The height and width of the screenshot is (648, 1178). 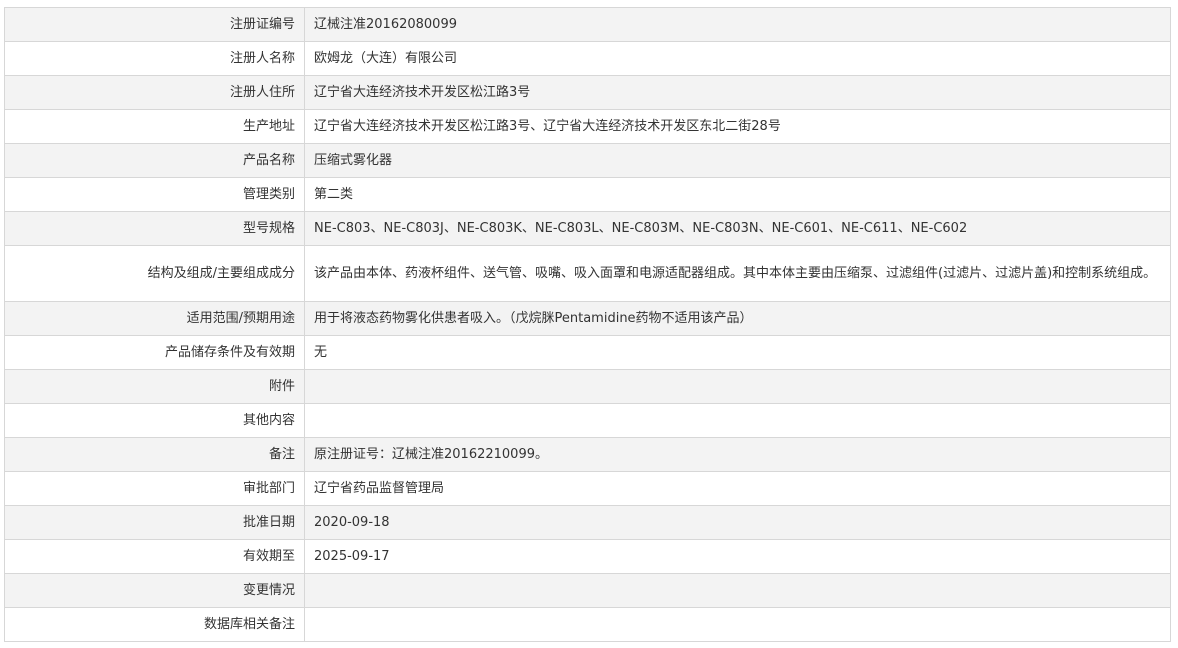 I want to click on table-row-other-content: 其他内容, so click(x=587, y=420).